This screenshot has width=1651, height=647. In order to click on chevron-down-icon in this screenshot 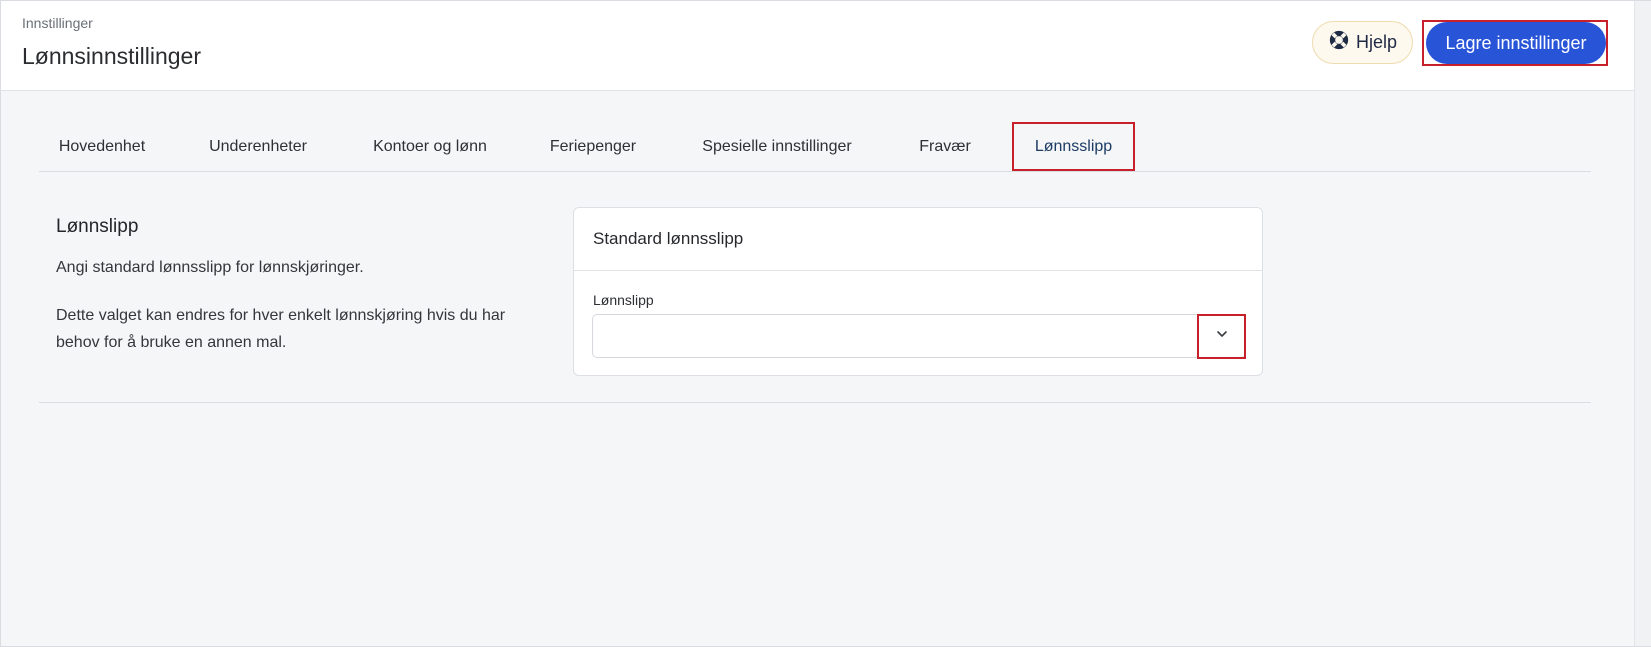, I will do `click(1222, 336)`.